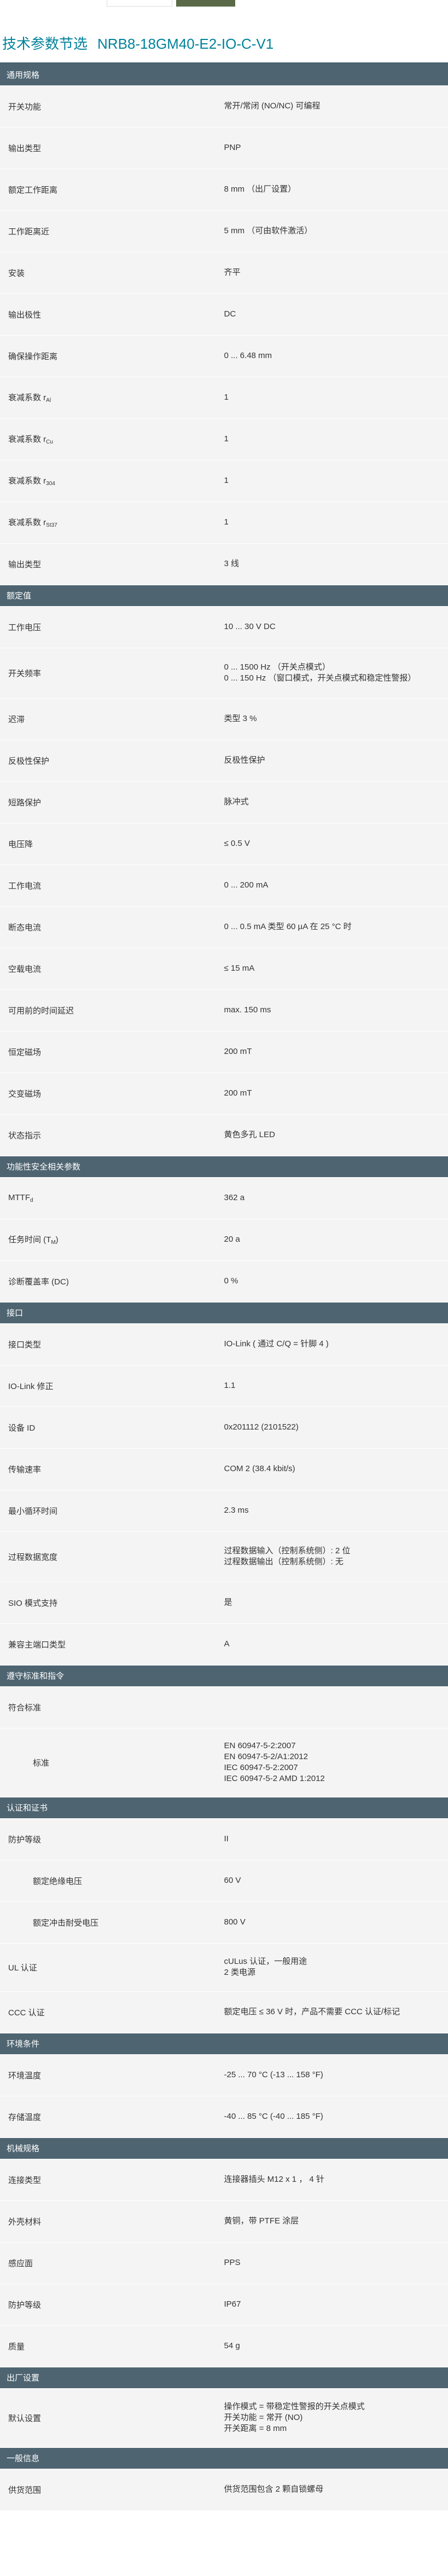  Describe the element at coordinates (336, 564) in the screenshot. I see `spec-value: 3 线` at that location.